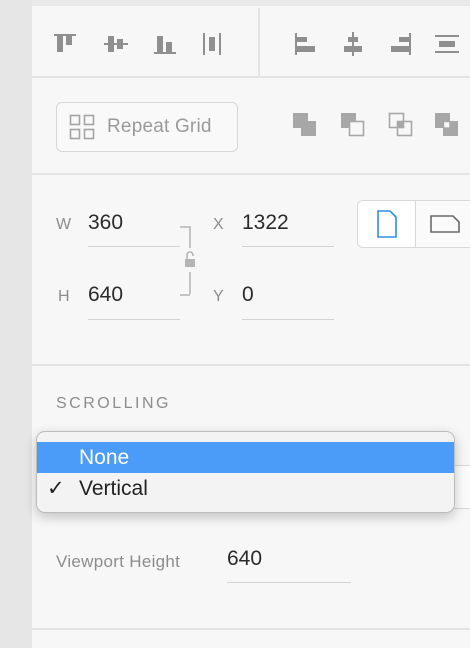 The height and width of the screenshot is (648, 470). I want to click on align-bottom-icon, so click(165, 45).